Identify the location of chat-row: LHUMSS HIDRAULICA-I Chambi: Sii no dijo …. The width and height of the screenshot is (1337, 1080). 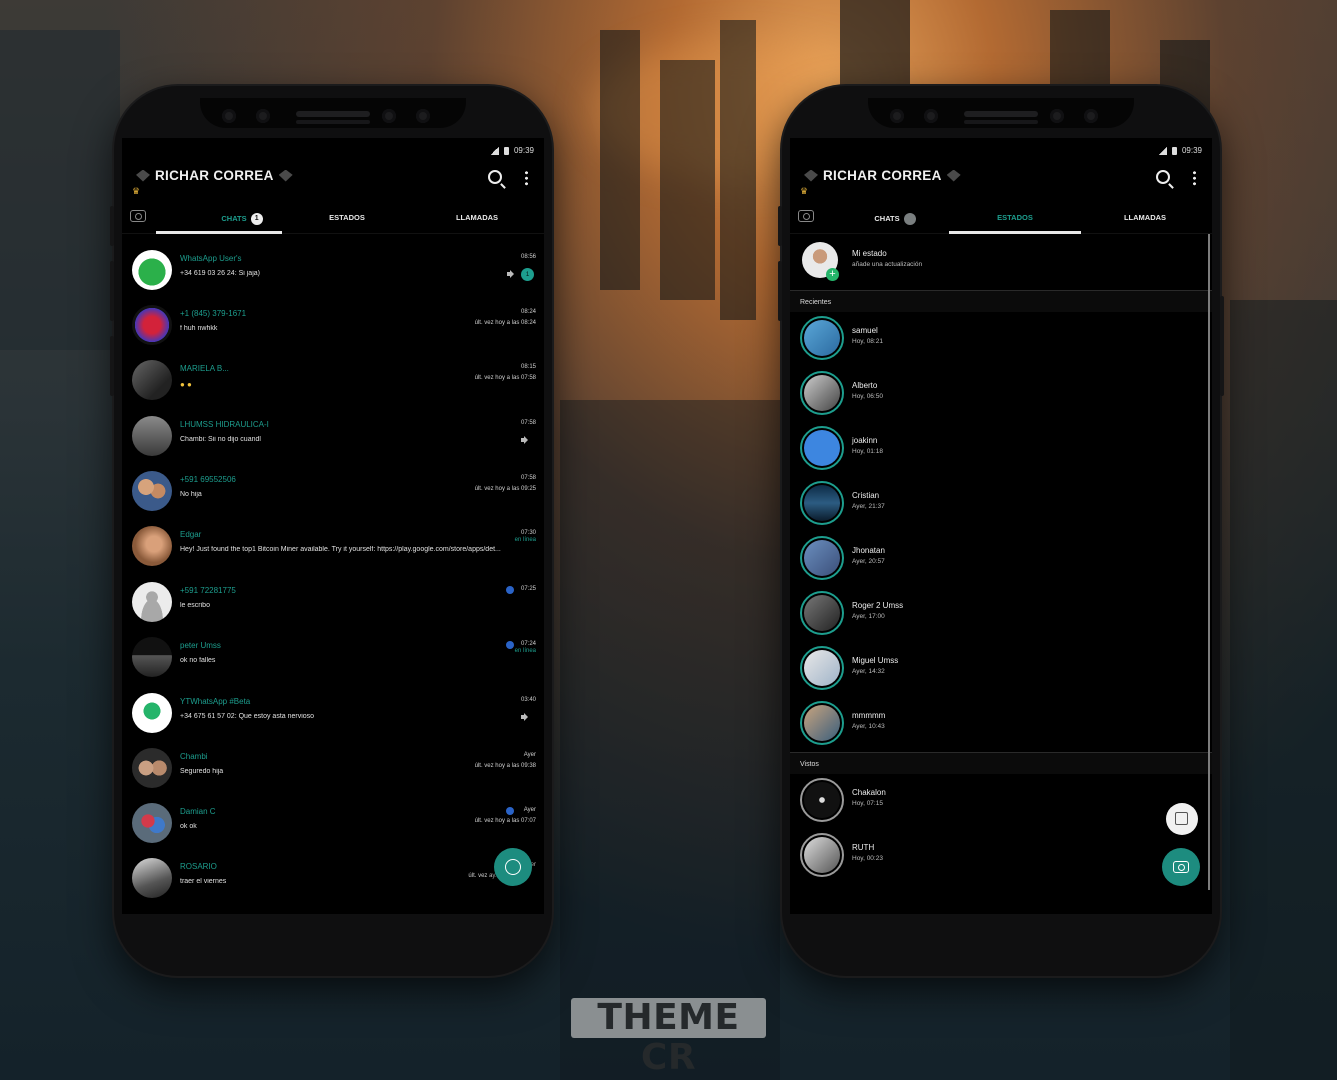
(333, 441).